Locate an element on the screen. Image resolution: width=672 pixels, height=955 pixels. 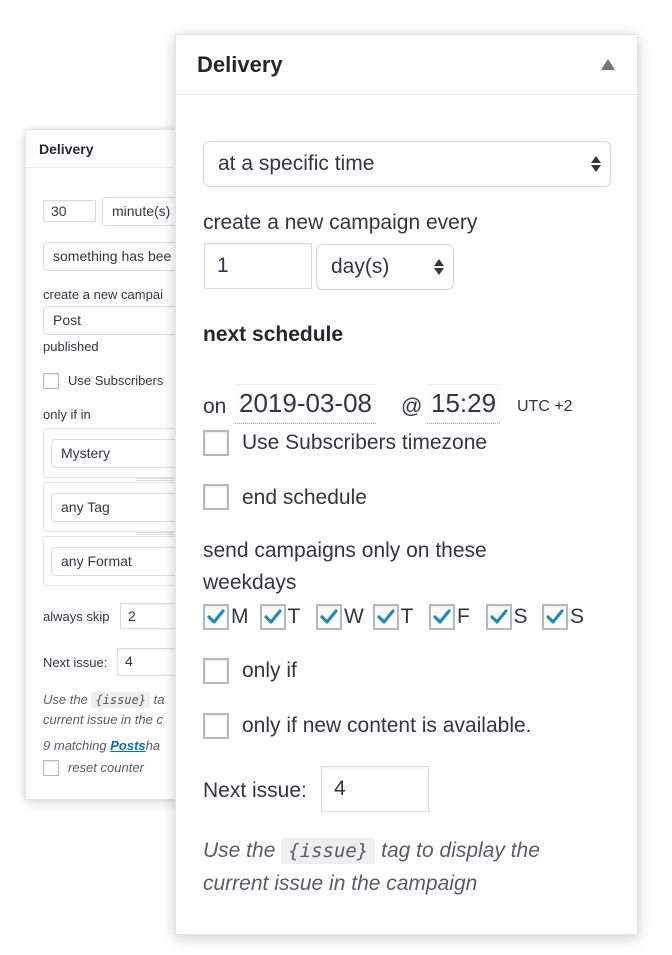
always-skip-label: always skip is located at coordinates (76, 616).